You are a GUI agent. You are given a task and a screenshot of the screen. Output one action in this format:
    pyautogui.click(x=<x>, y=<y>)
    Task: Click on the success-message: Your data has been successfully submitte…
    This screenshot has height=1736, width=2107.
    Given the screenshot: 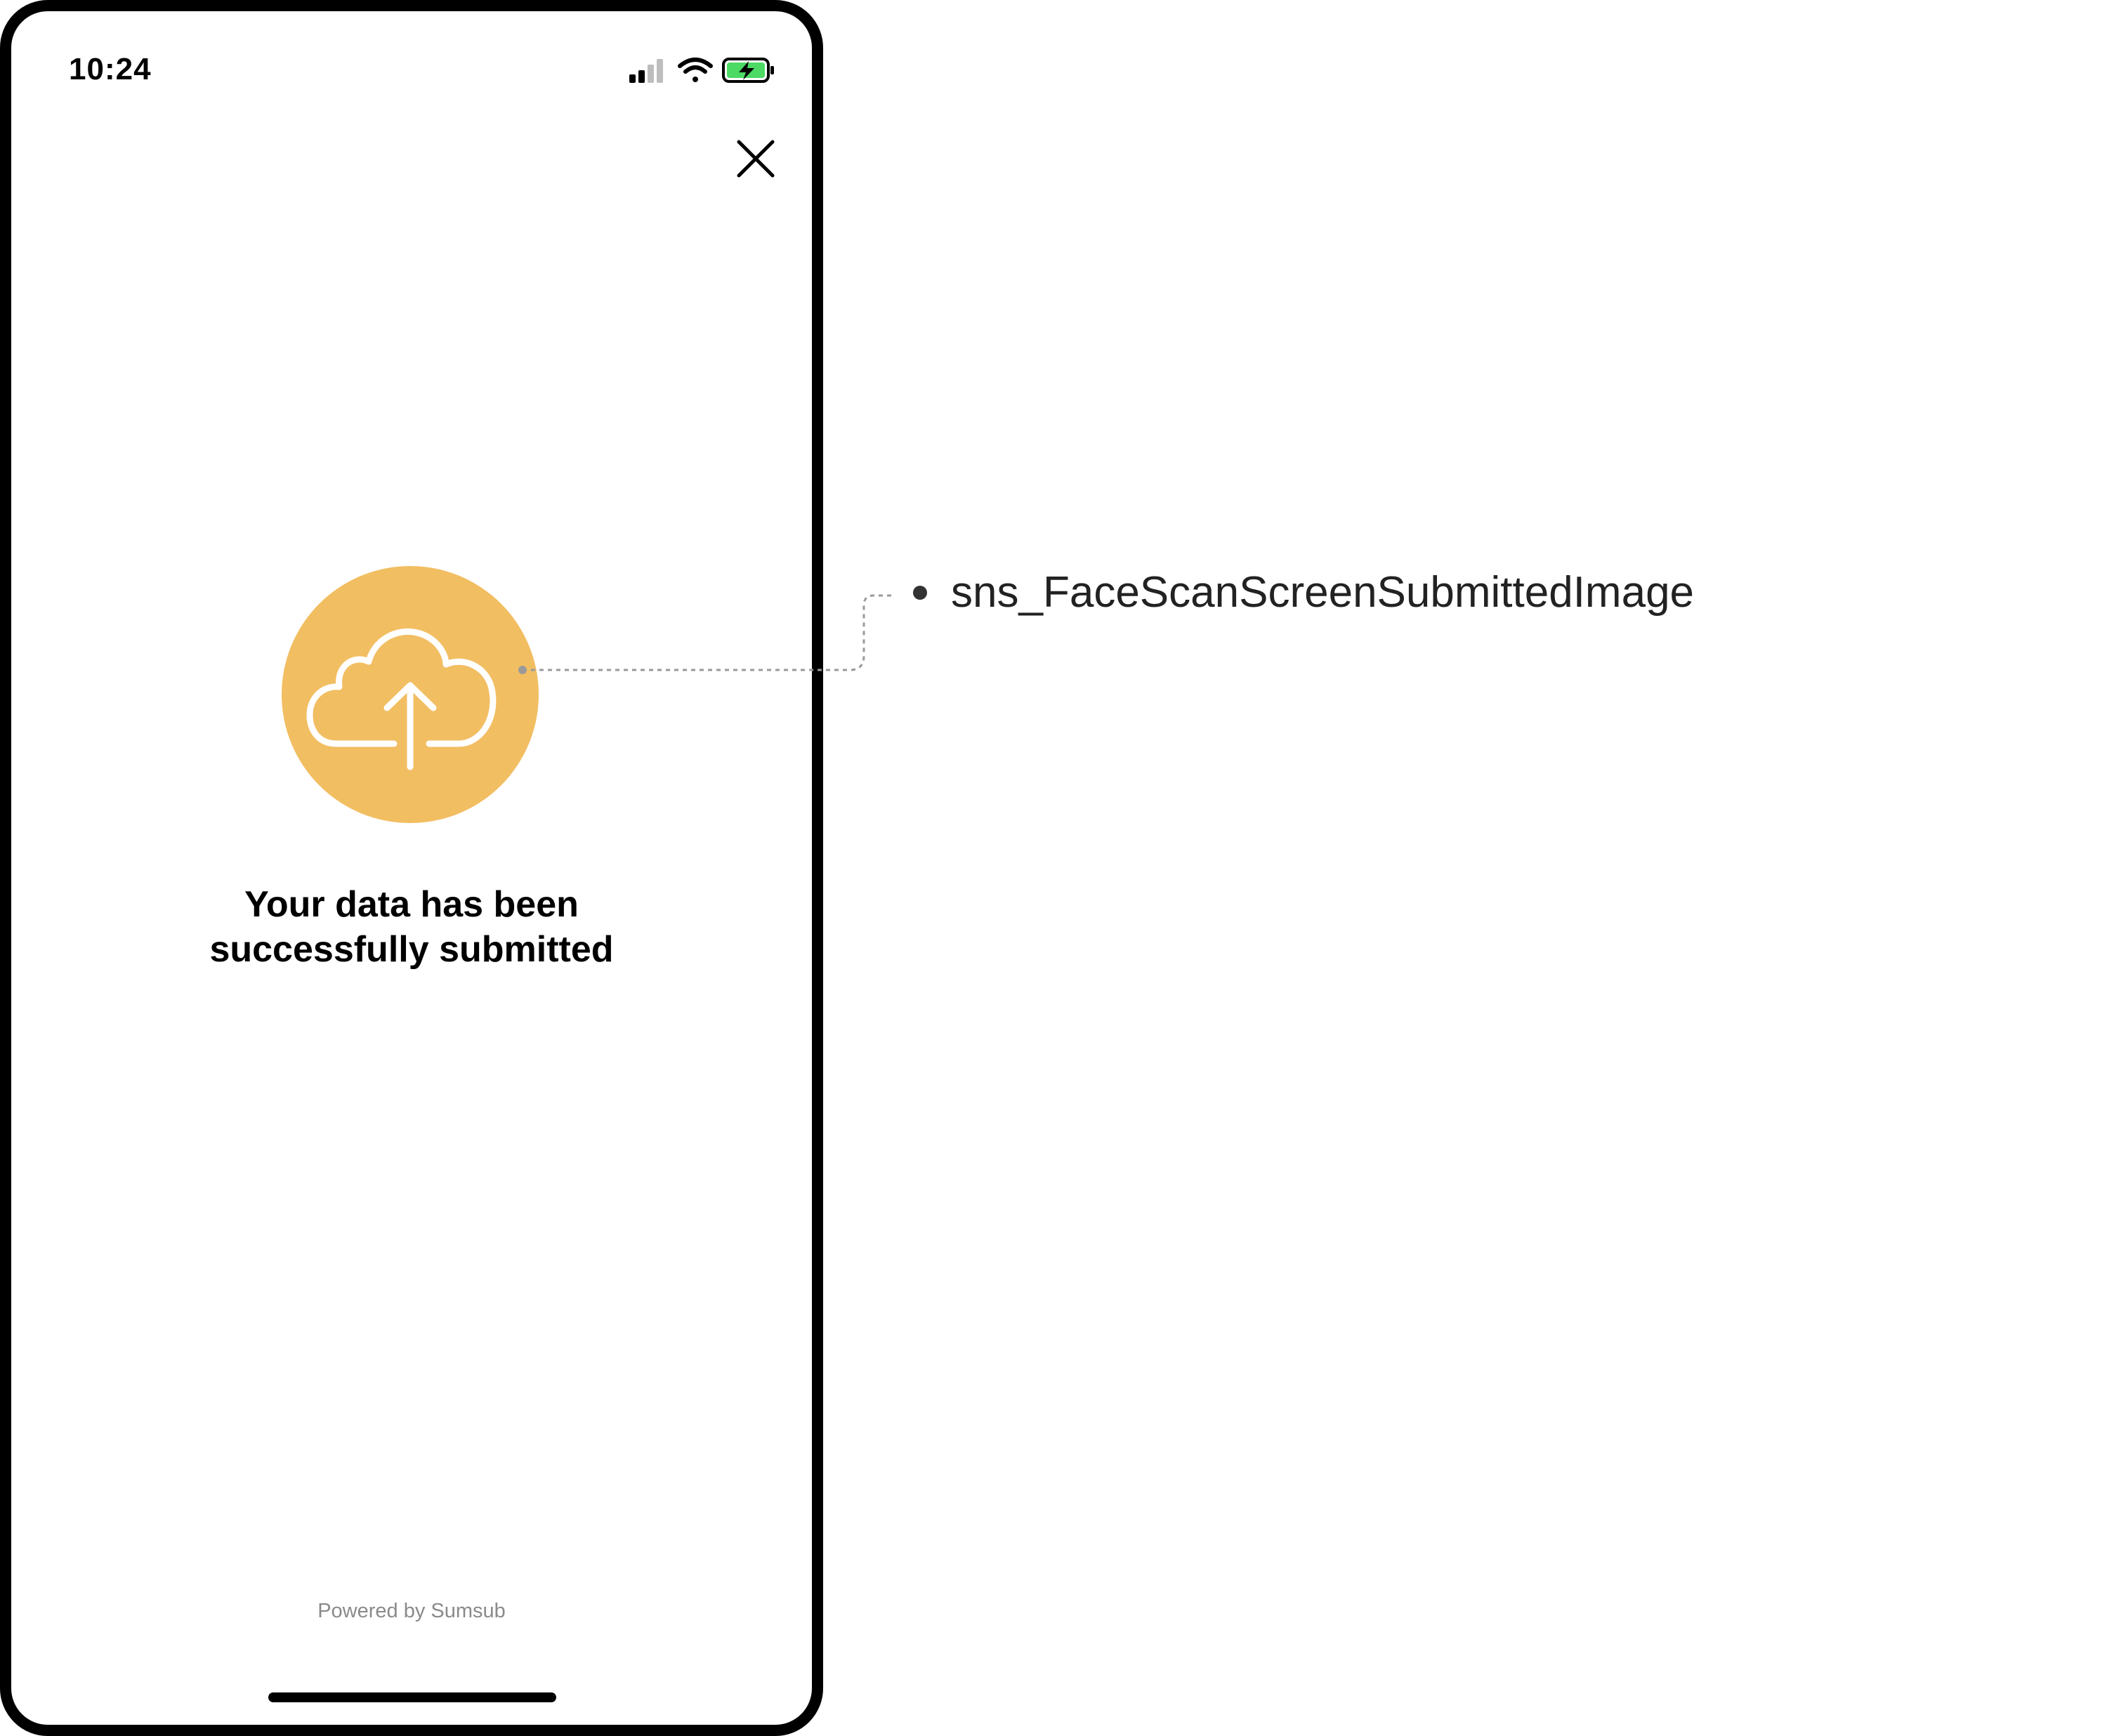 What is the action you would take?
    pyautogui.click(x=412, y=927)
    